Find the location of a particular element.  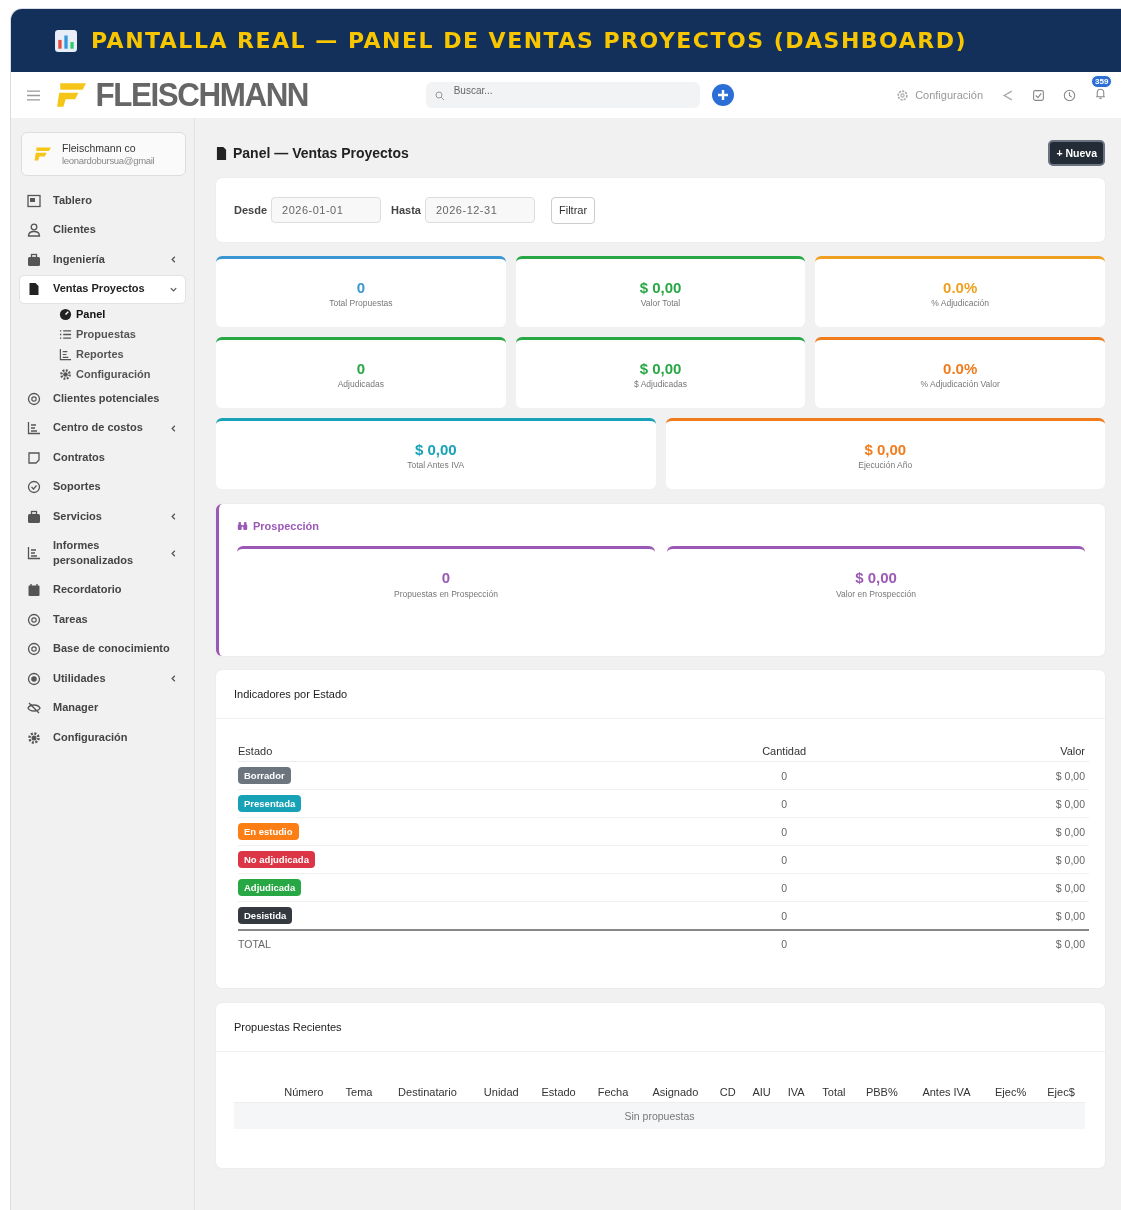

column-header: IVA is located at coordinates (796, 1092).